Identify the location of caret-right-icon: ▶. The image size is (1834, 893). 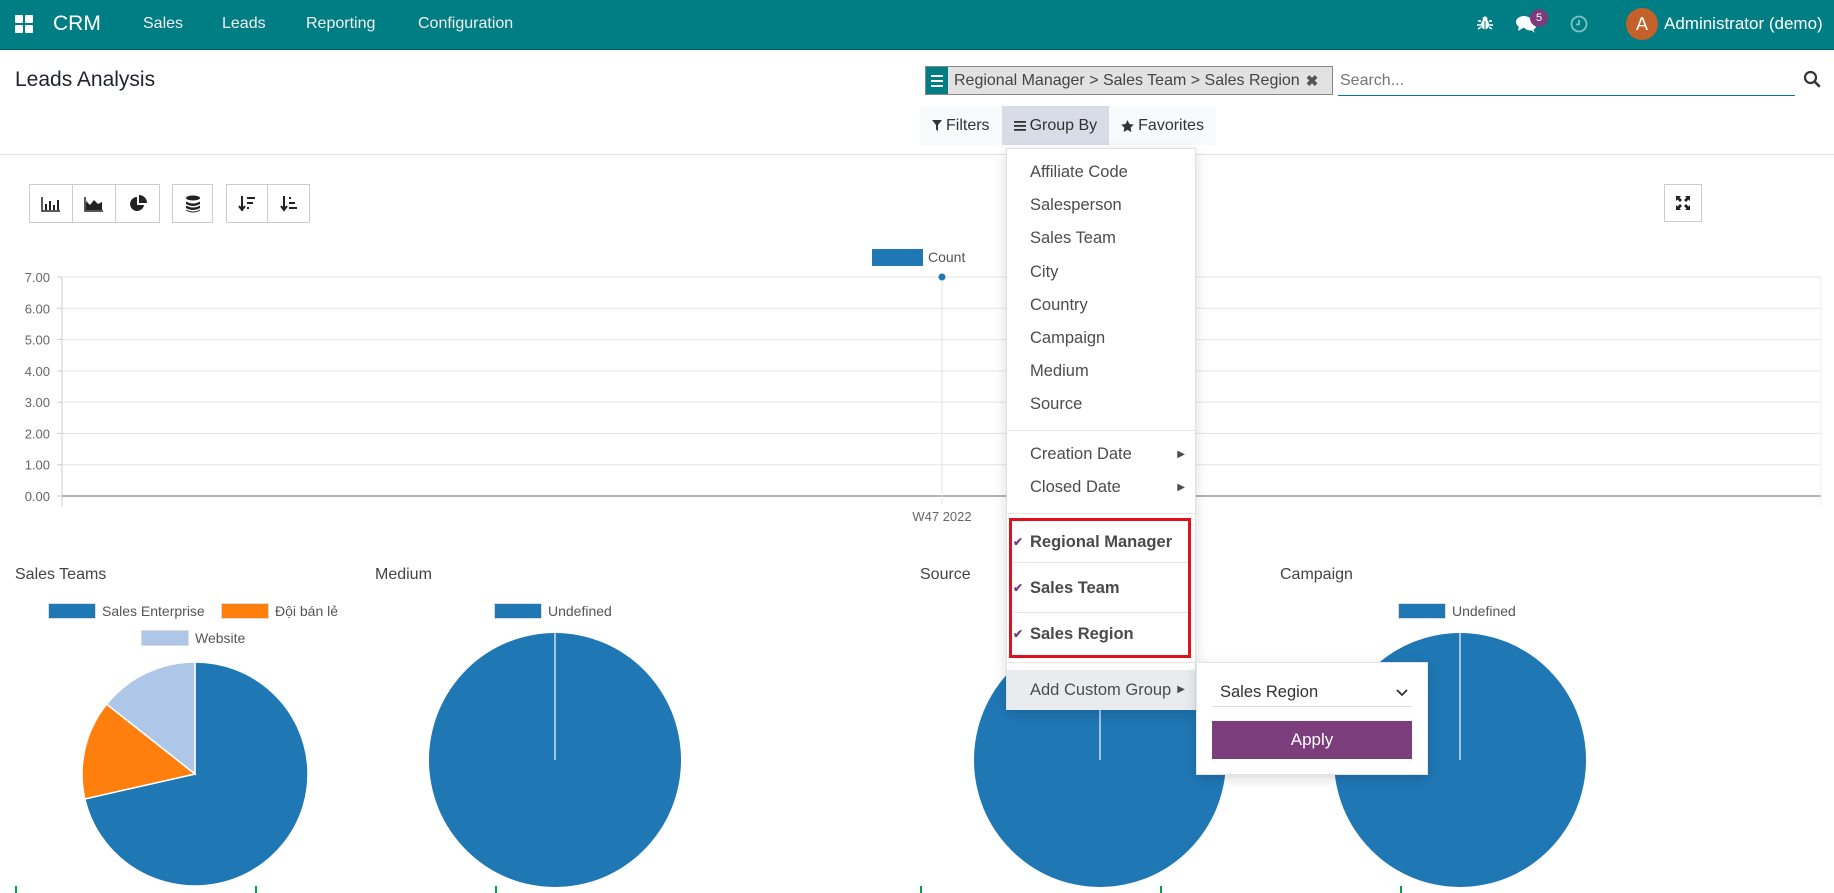
(1181, 454).